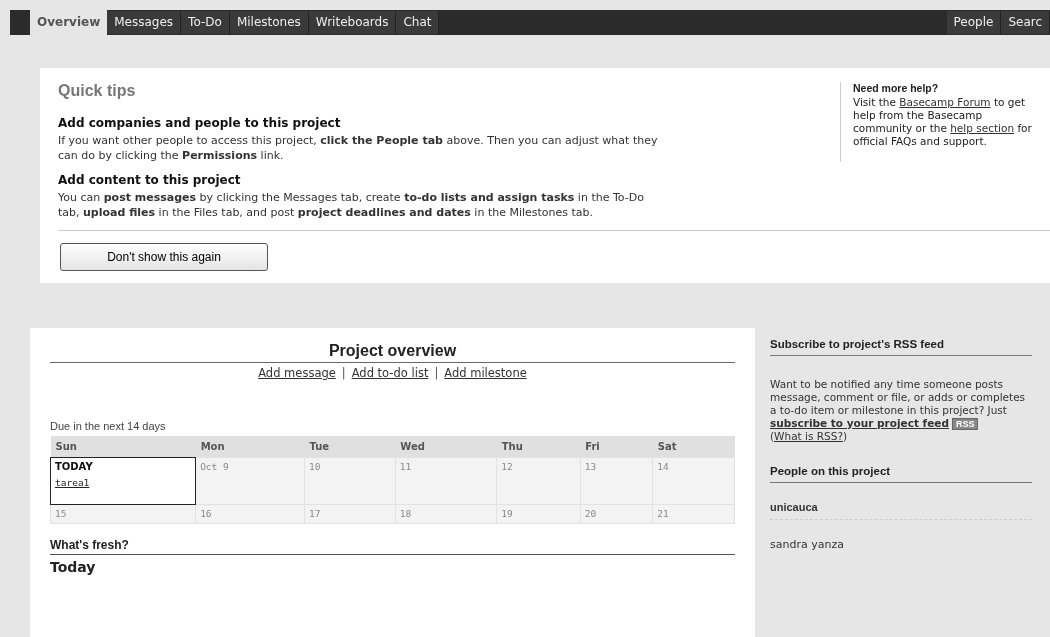 This screenshot has width=1050, height=637. Describe the element at coordinates (206, 513) in the screenshot. I see `day-number: 16` at that location.